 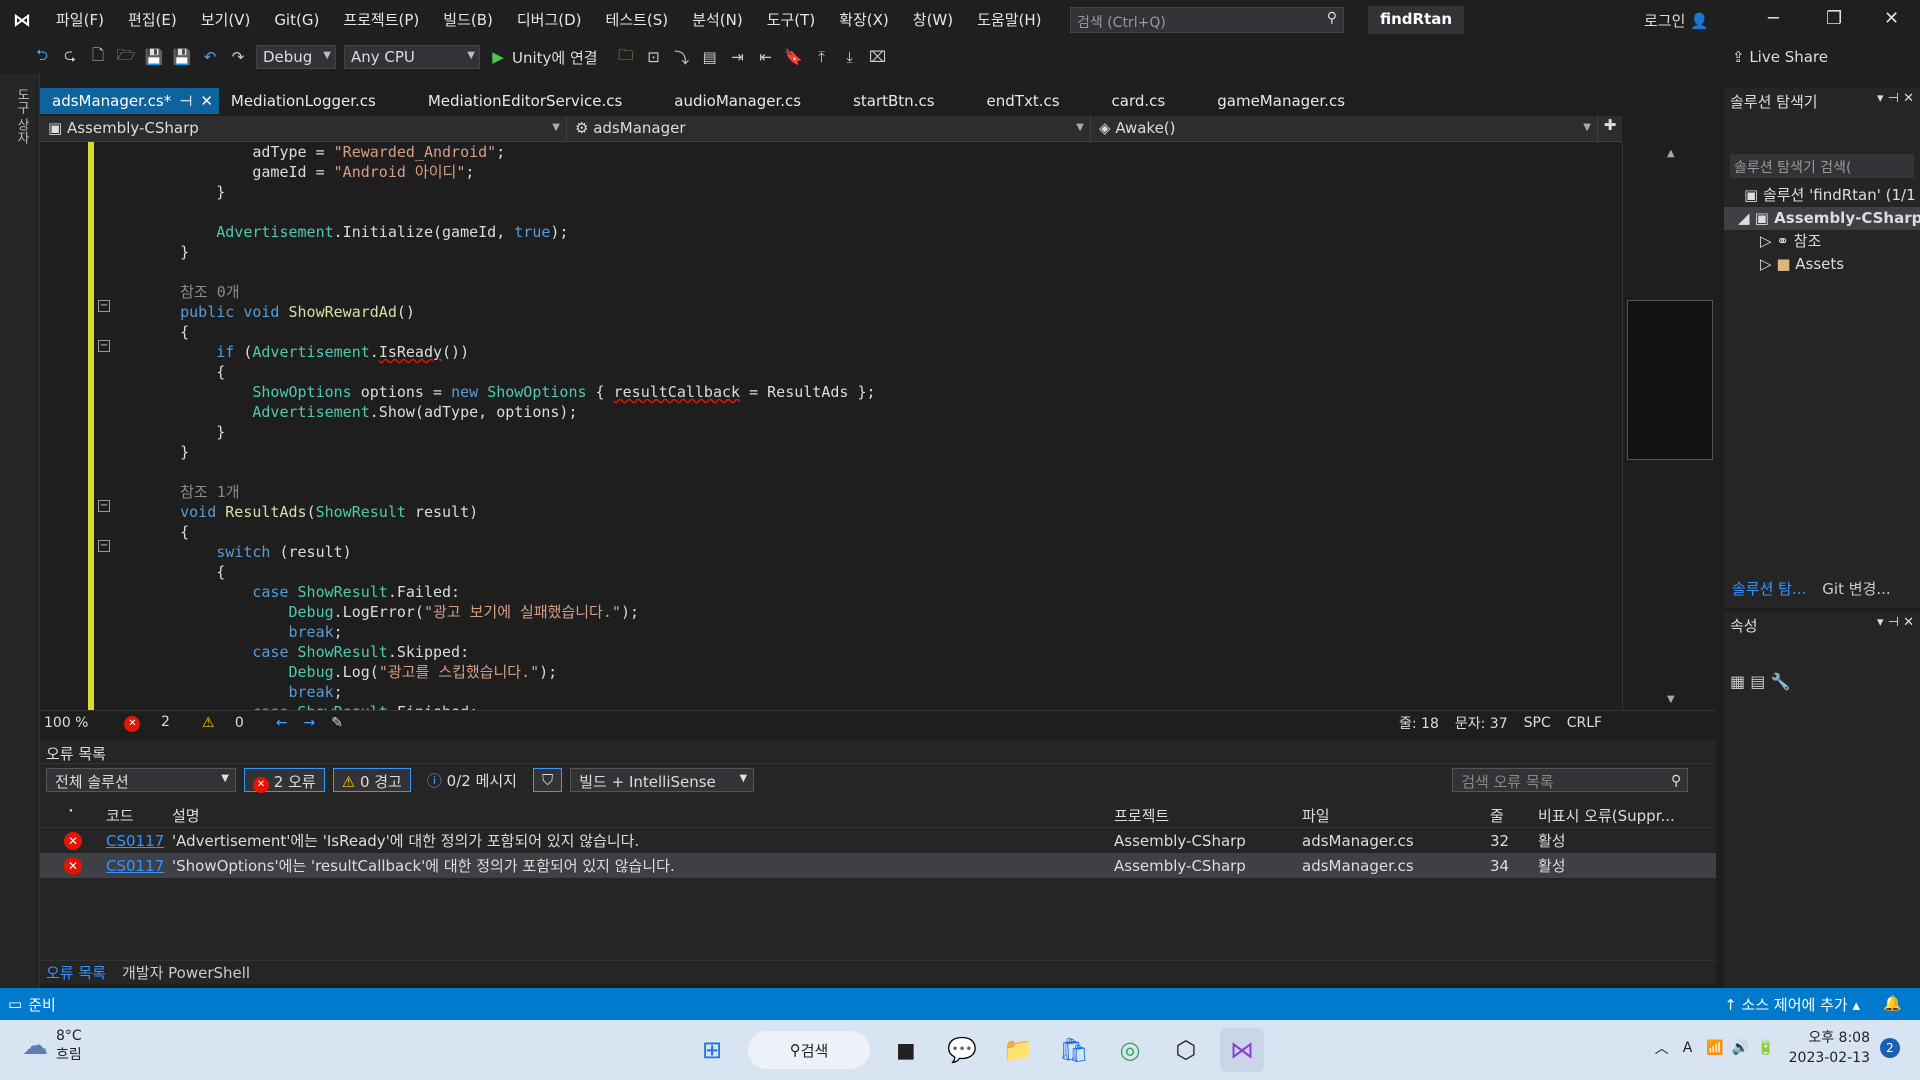 I want to click on wifi-icon: 📶, so click(x=1714, y=1048).